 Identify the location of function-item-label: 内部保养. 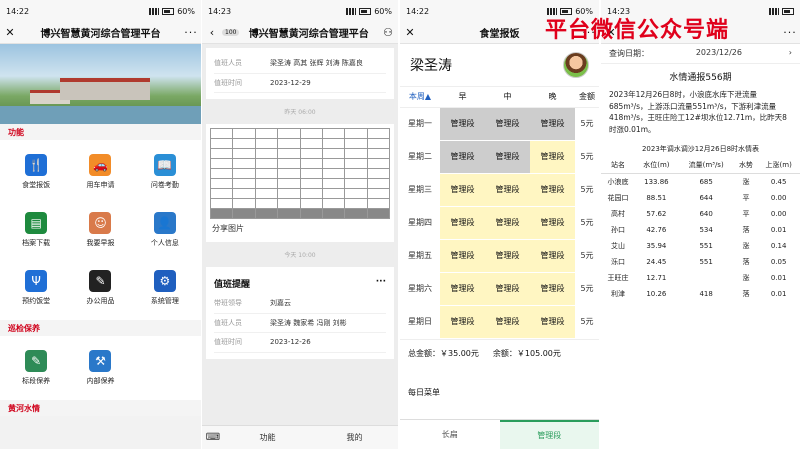
(100, 381).